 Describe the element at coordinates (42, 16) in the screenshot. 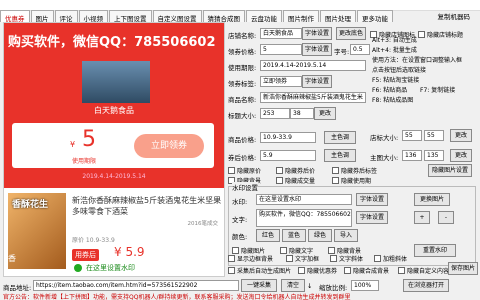

I see `tab-image: 图片` at that location.